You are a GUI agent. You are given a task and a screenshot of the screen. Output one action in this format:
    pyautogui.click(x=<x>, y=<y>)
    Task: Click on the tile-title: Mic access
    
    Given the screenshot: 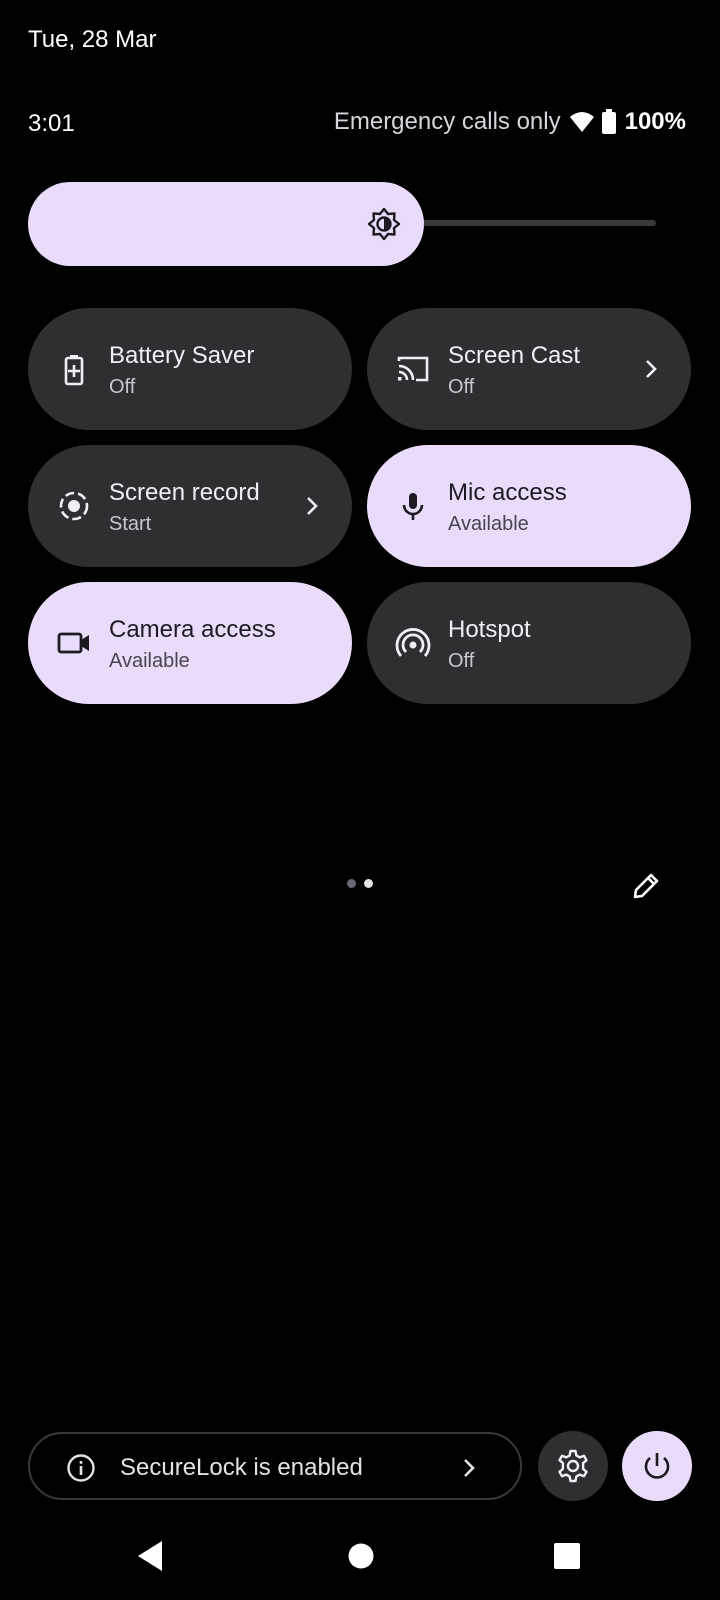 What is the action you would take?
    pyautogui.click(x=507, y=492)
    